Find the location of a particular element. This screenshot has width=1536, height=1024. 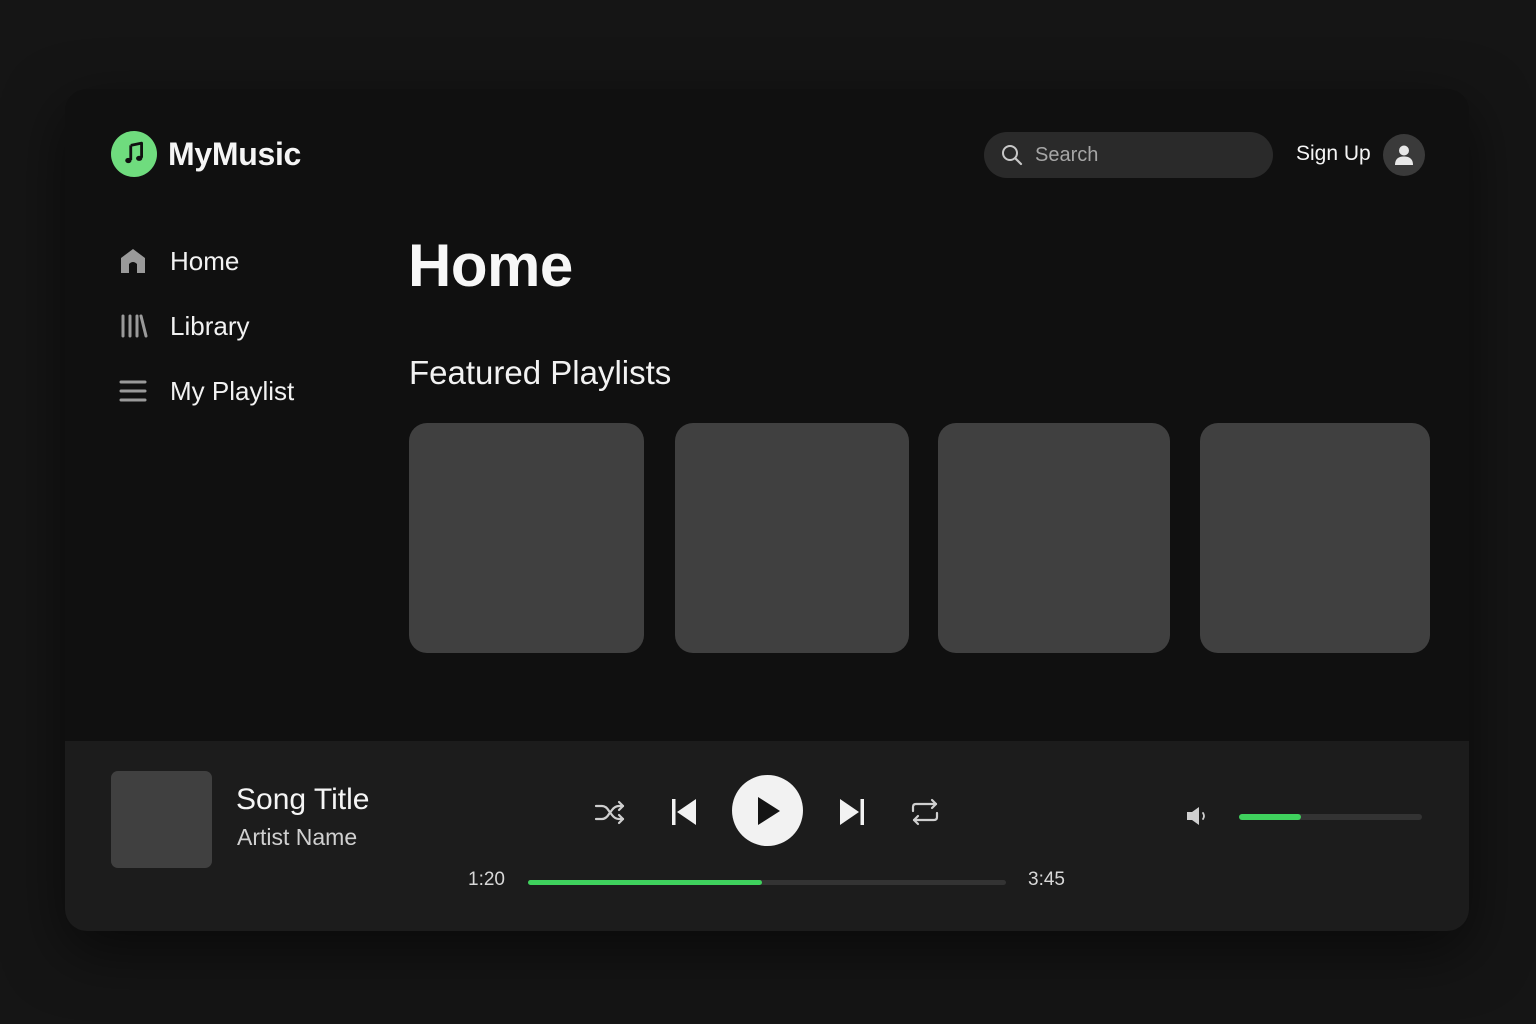

playlist-icon is located at coordinates (133, 391).